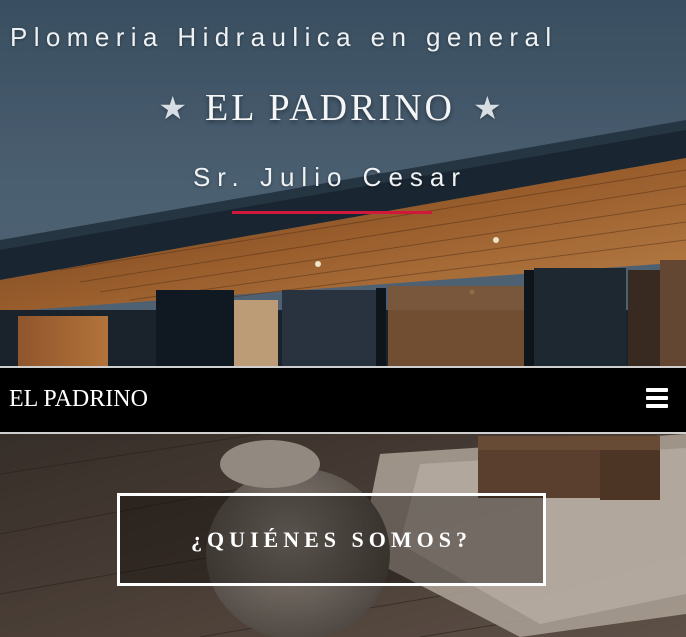 The height and width of the screenshot is (637, 686). What do you see at coordinates (332, 212) in the screenshot?
I see `hero-divider` at bounding box center [332, 212].